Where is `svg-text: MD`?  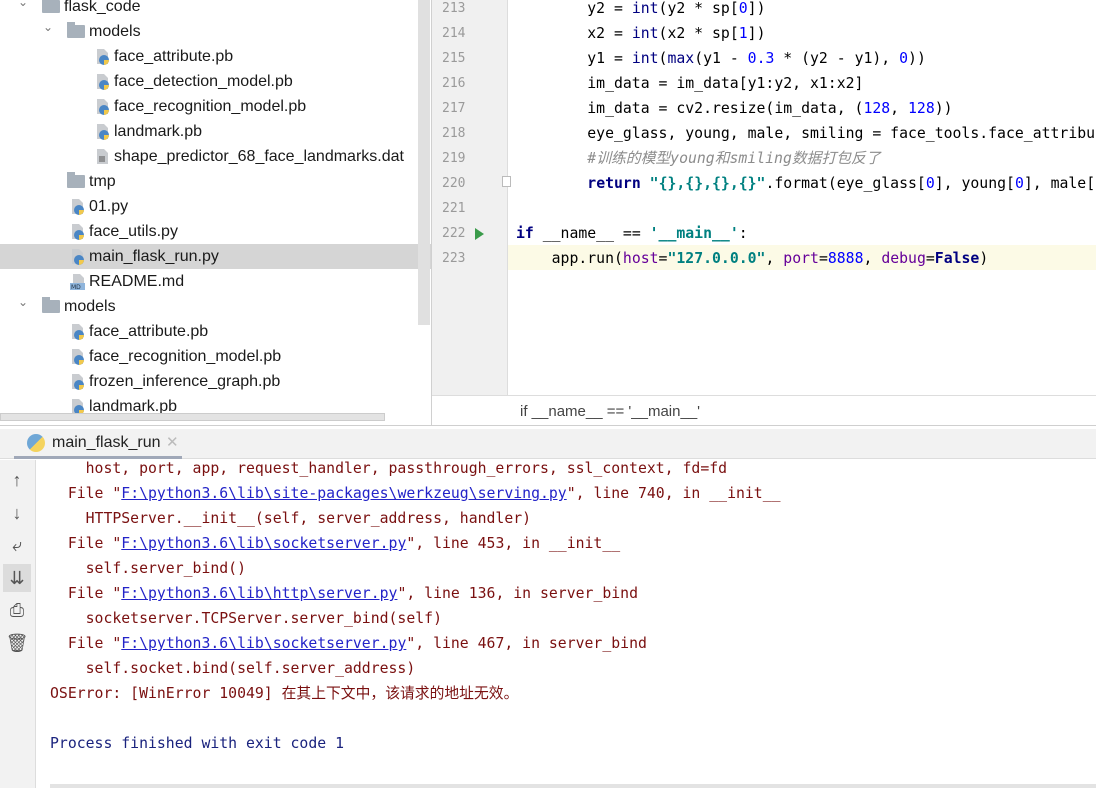
svg-text: MD is located at coordinates (76, 287).